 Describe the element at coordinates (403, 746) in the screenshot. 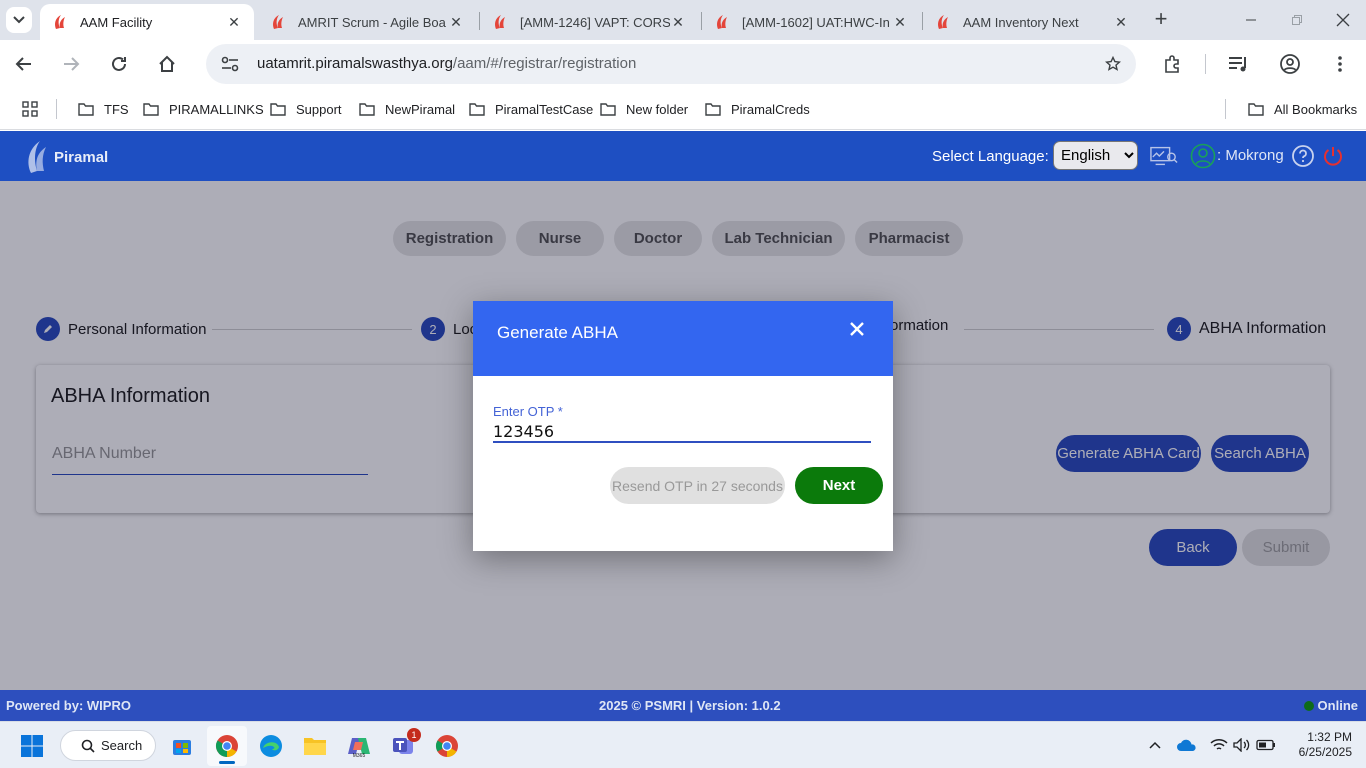

I see `teams-taskbar-icon: 1` at that location.